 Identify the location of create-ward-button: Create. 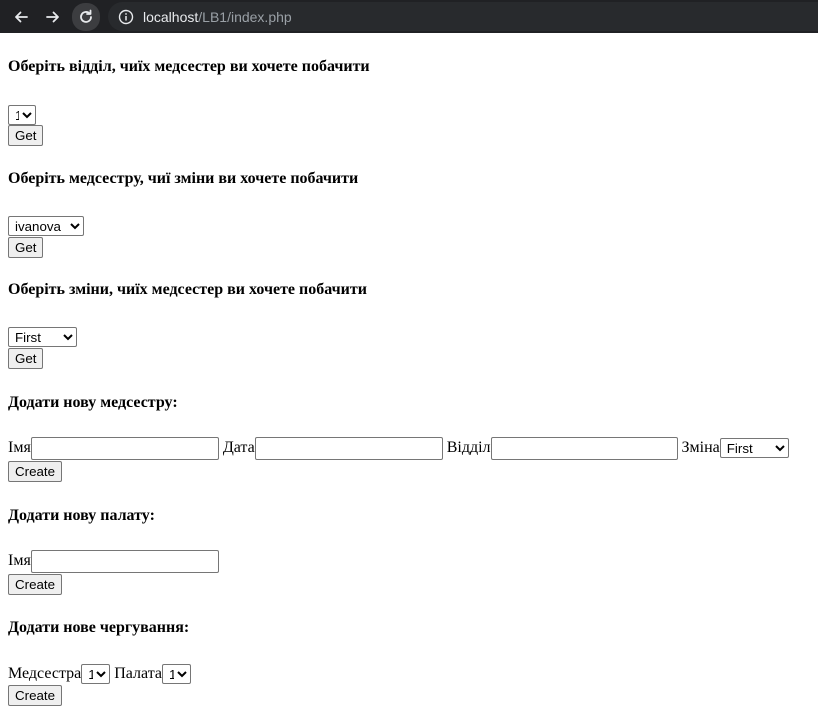
(35, 584).